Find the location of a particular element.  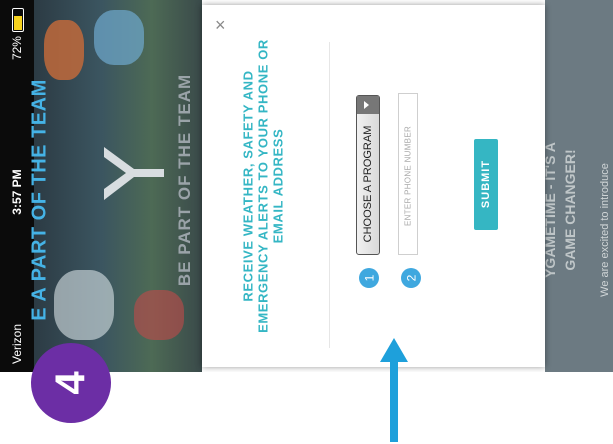

ymca-logo-icon is located at coordinates (134, 173).